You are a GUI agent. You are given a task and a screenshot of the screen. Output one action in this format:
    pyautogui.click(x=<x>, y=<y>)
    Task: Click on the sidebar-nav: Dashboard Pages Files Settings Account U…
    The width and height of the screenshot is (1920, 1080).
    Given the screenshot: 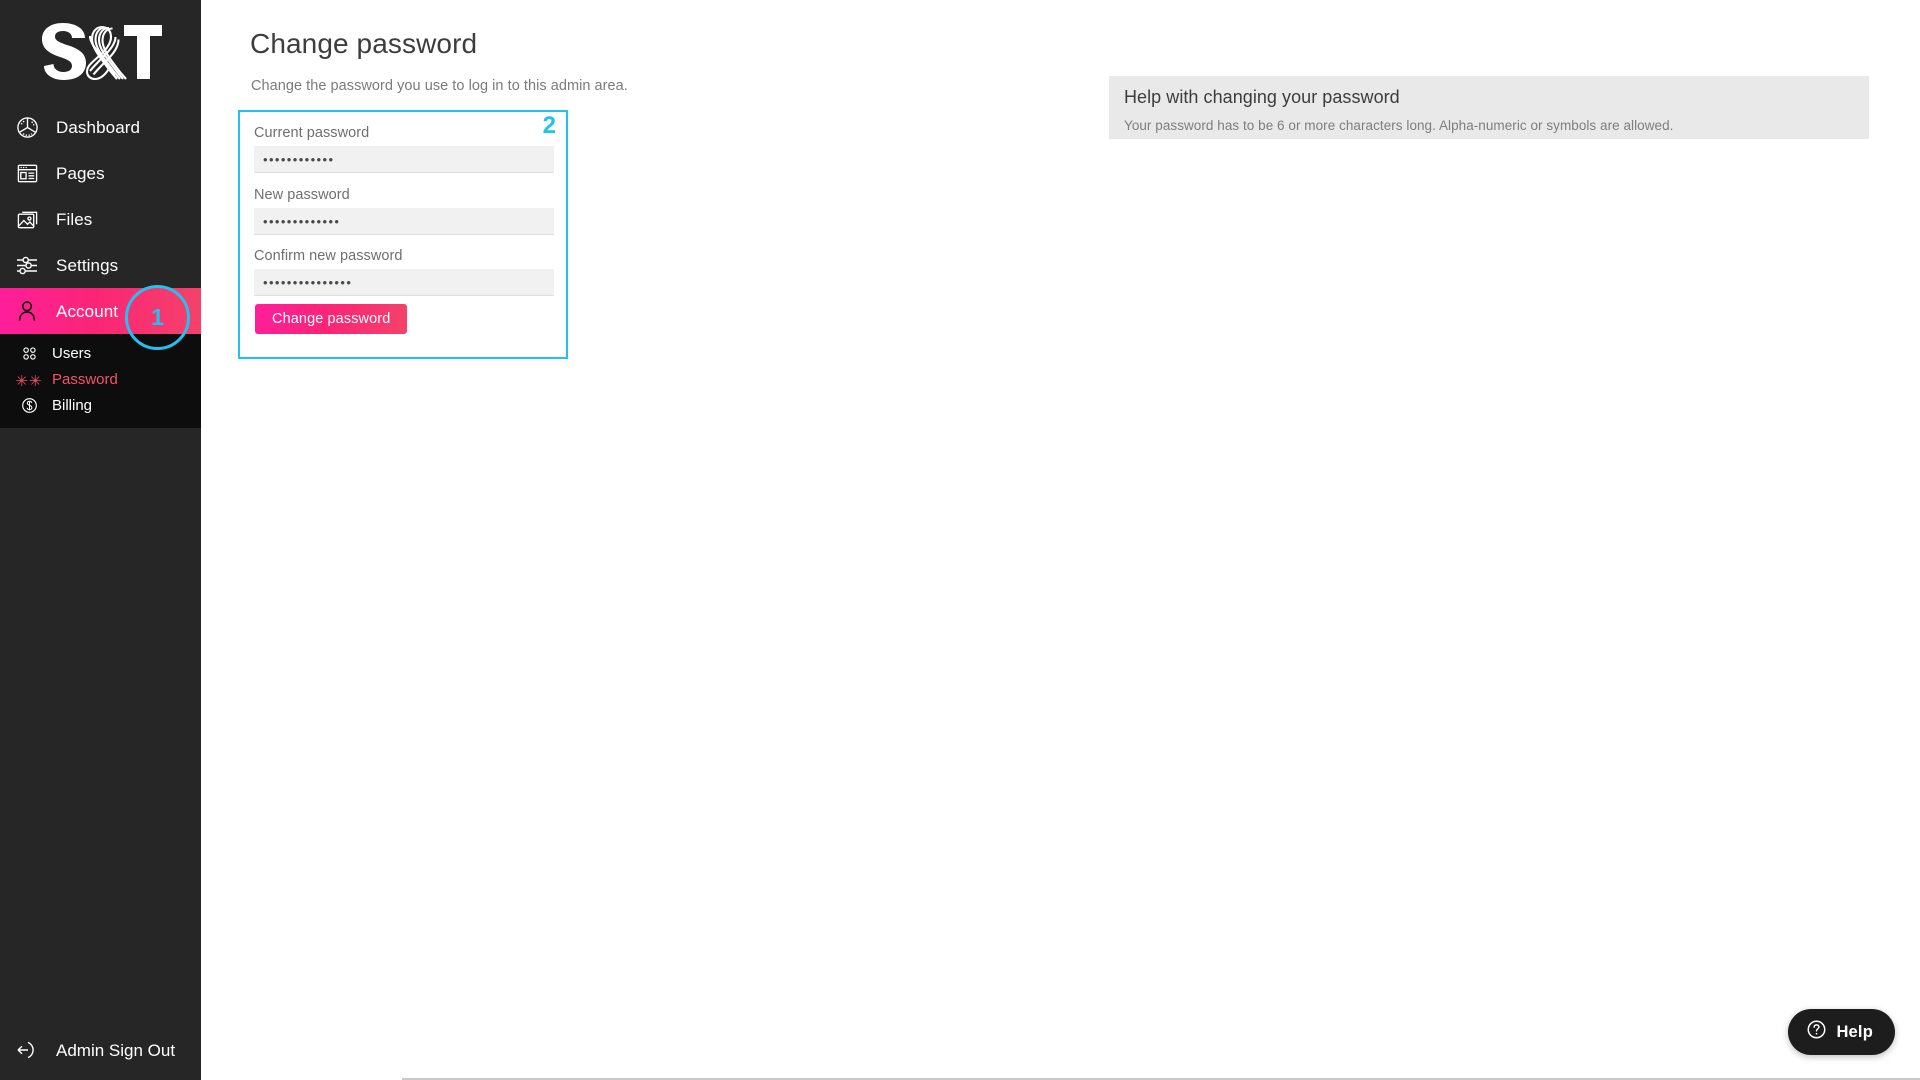 What is the action you would take?
    pyautogui.click(x=100, y=266)
    